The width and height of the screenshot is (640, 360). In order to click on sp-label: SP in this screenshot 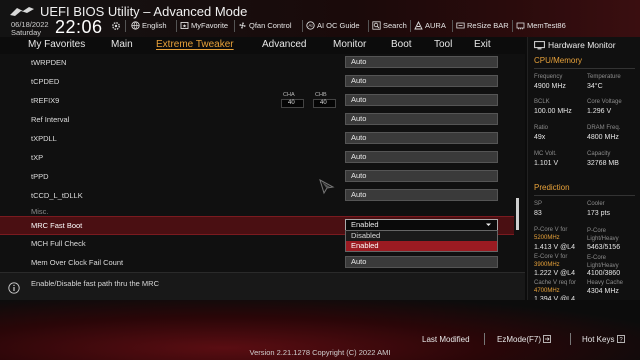, I will do `click(538, 204)`.